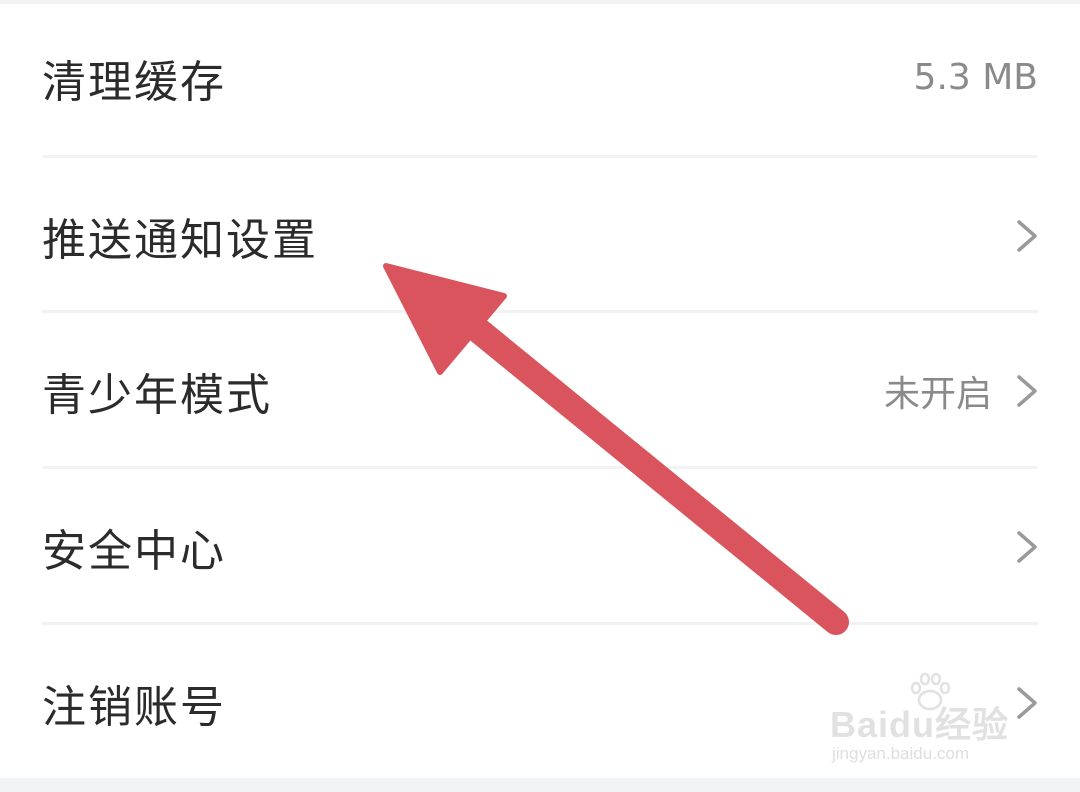  What do you see at coordinates (134, 707) in the screenshot?
I see `settings-item-label: 注销账号` at bounding box center [134, 707].